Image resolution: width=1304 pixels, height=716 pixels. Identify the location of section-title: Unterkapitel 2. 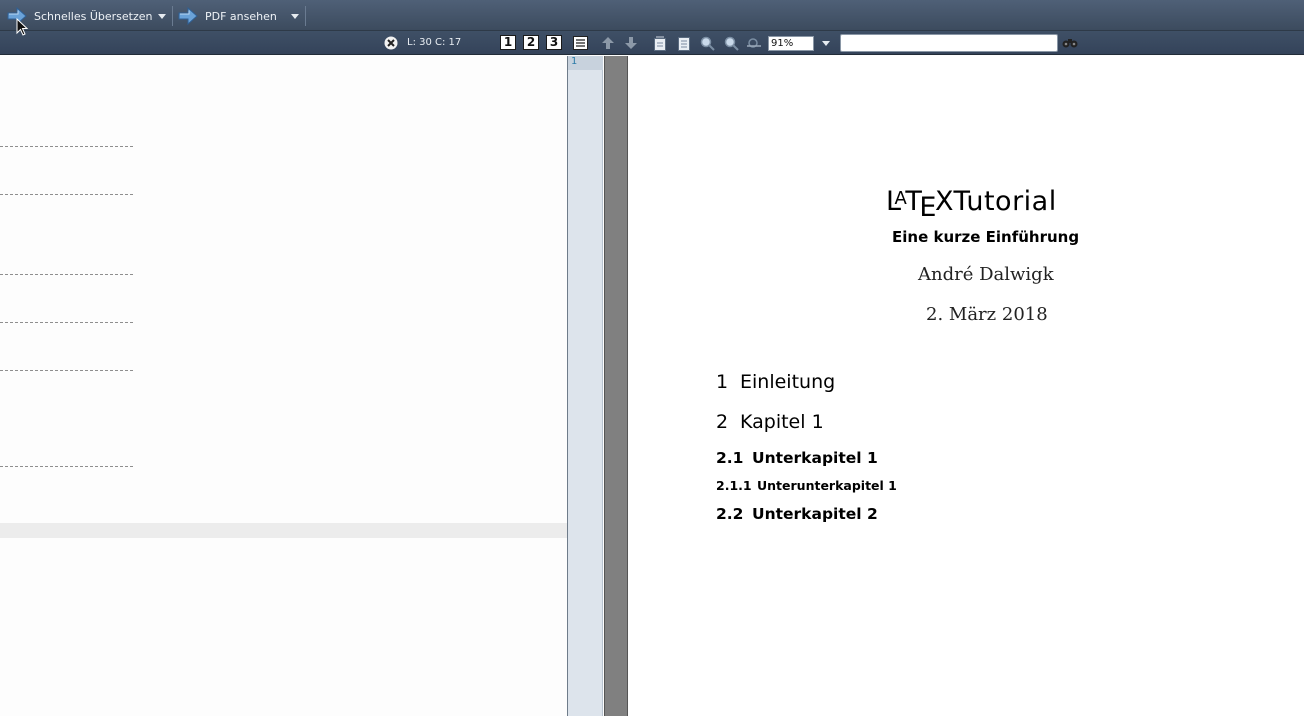
(815, 514).